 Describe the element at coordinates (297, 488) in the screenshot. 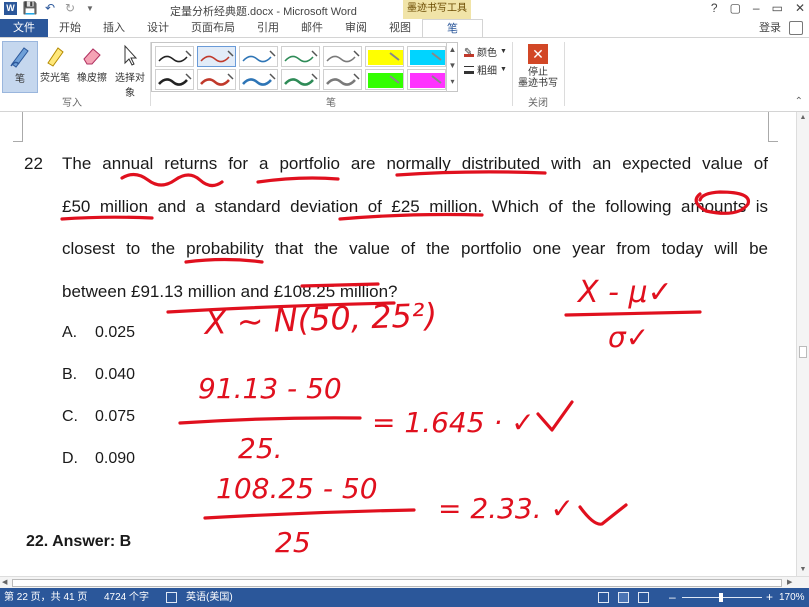

I see `ink-calc2-numerator: 108.25 - 50` at that location.